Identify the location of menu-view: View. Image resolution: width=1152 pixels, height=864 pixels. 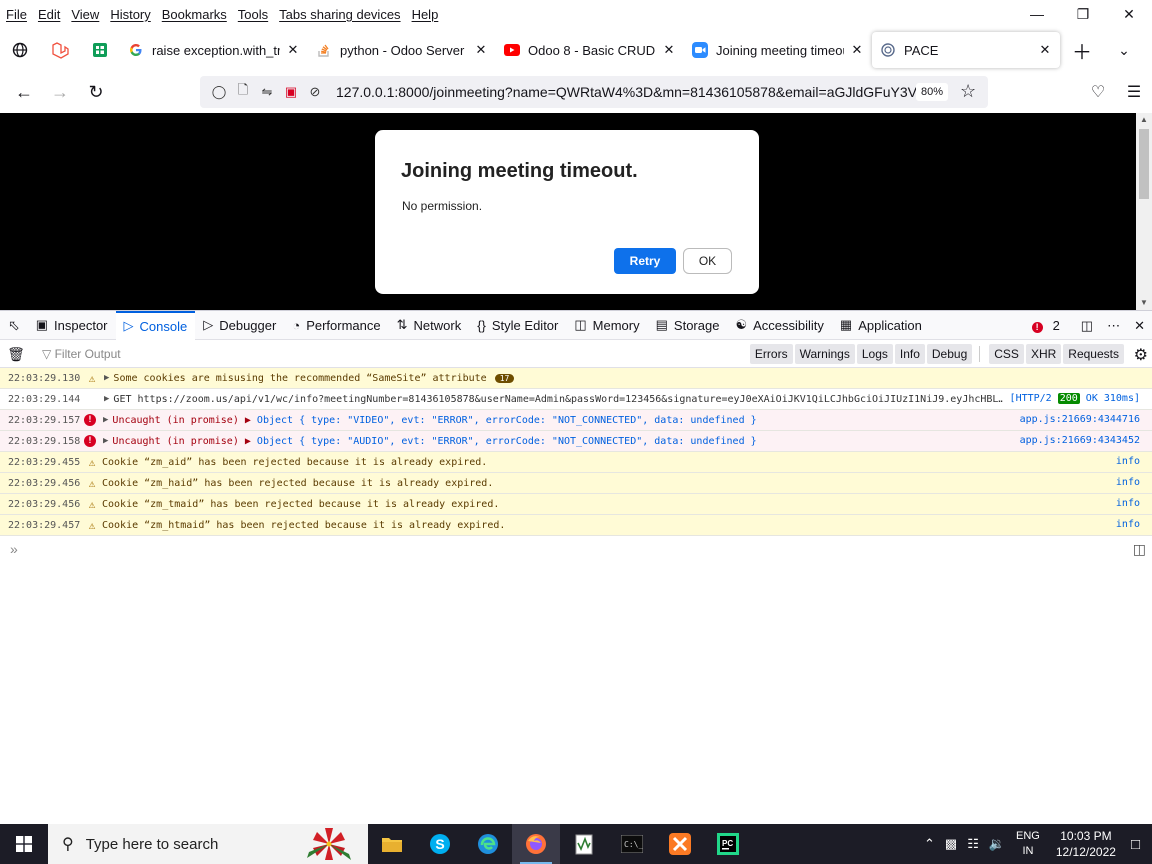
(85, 14).